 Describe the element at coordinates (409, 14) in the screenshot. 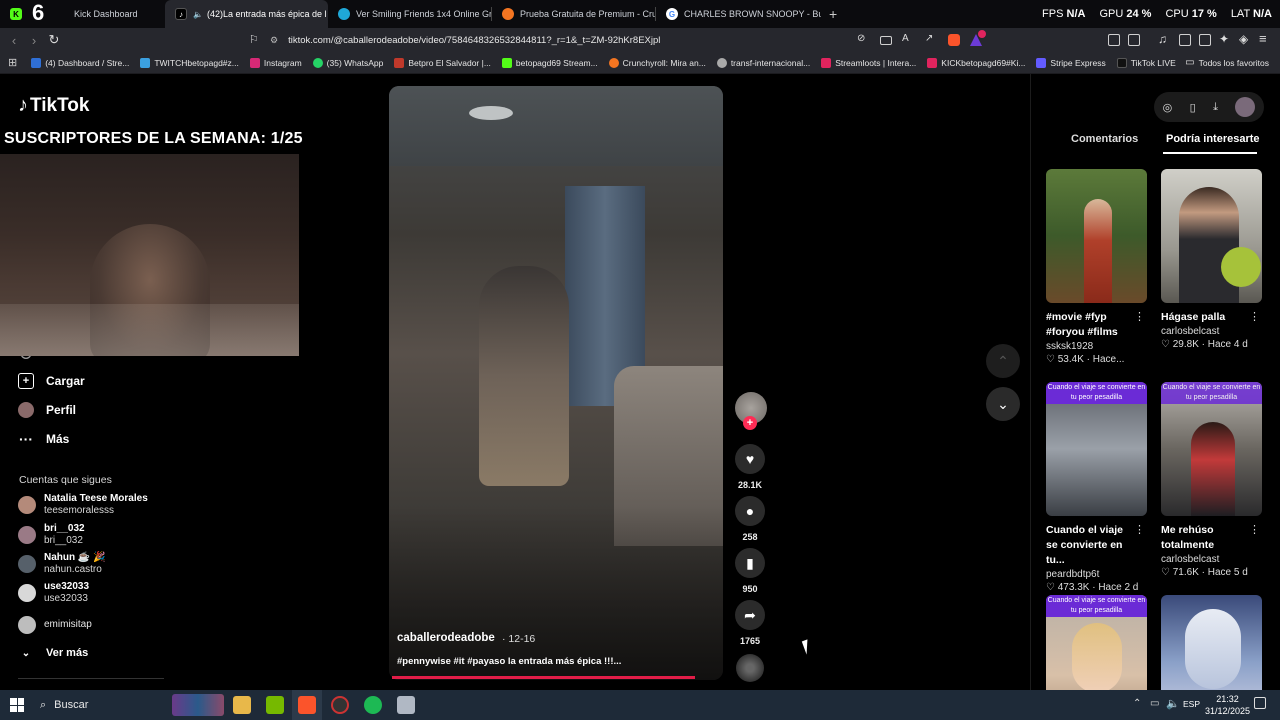

I see `tab-smiling-friends: Ver Smiling Friends 1x4 Online Gratis` at that location.